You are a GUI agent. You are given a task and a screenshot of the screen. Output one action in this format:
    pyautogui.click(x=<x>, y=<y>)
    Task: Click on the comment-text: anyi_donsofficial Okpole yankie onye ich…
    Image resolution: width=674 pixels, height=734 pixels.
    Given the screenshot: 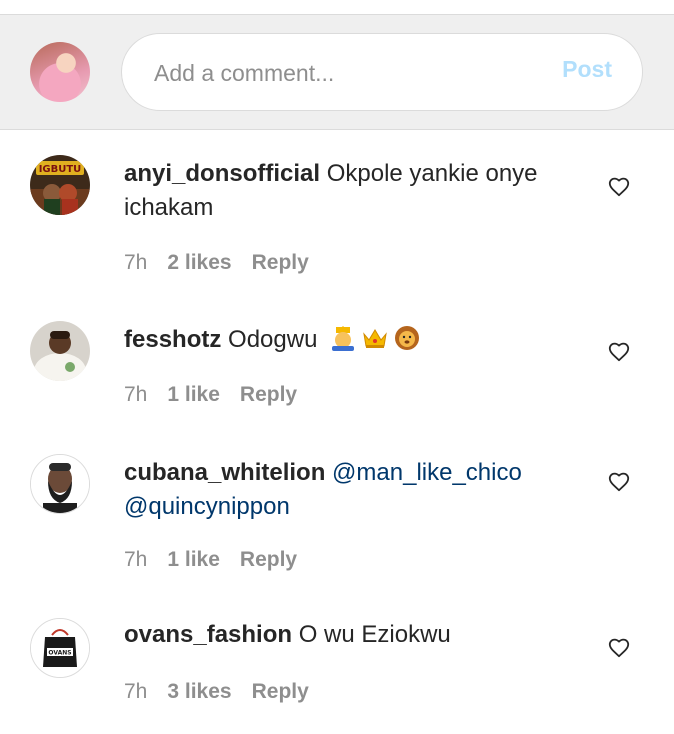 What is the action you would take?
    pyautogui.click(x=344, y=191)
    